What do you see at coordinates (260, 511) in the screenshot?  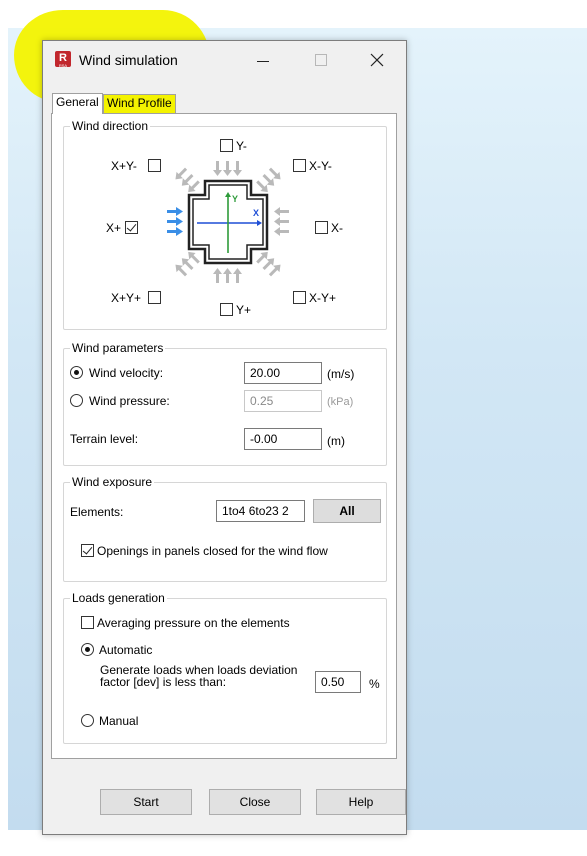 I see `elements-field: 1to4 6to23 2` at bounding box center [260, 511].